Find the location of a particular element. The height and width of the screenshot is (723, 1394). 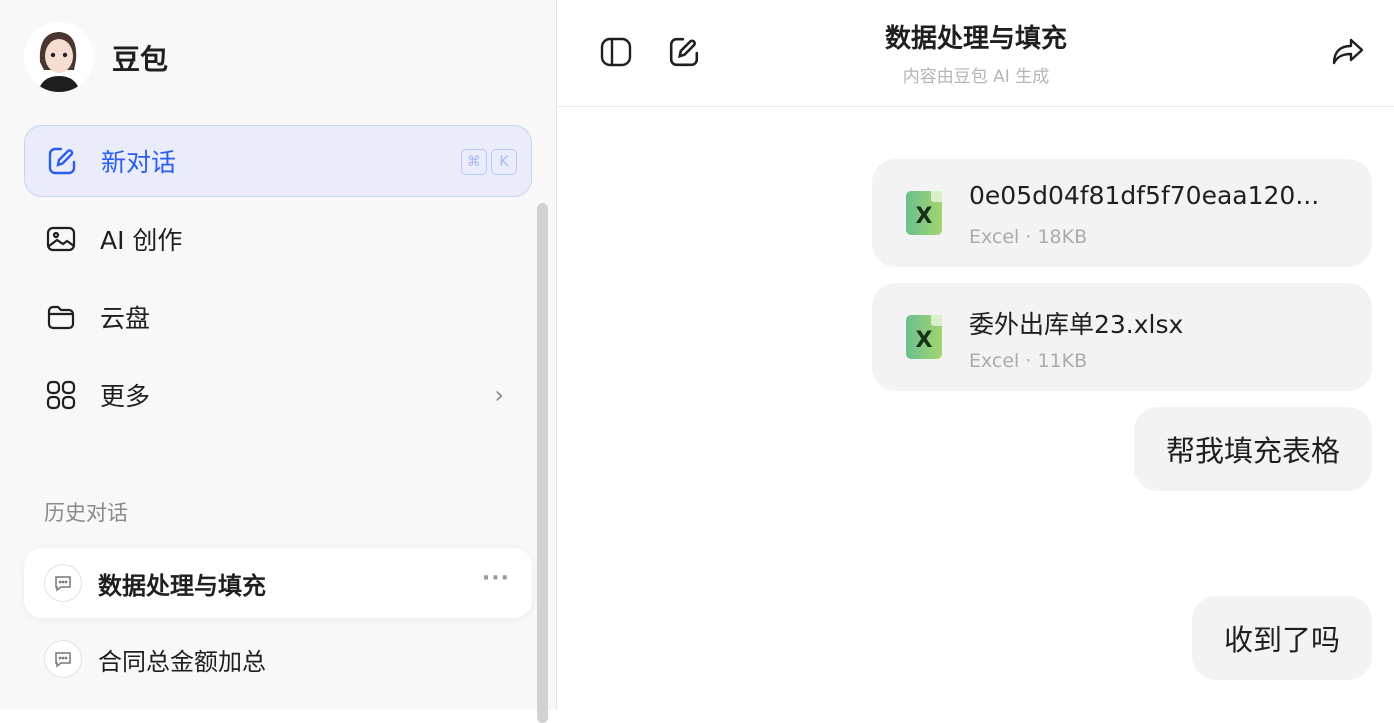

sidebar-scrollbar is located at coordinates (542, 463).